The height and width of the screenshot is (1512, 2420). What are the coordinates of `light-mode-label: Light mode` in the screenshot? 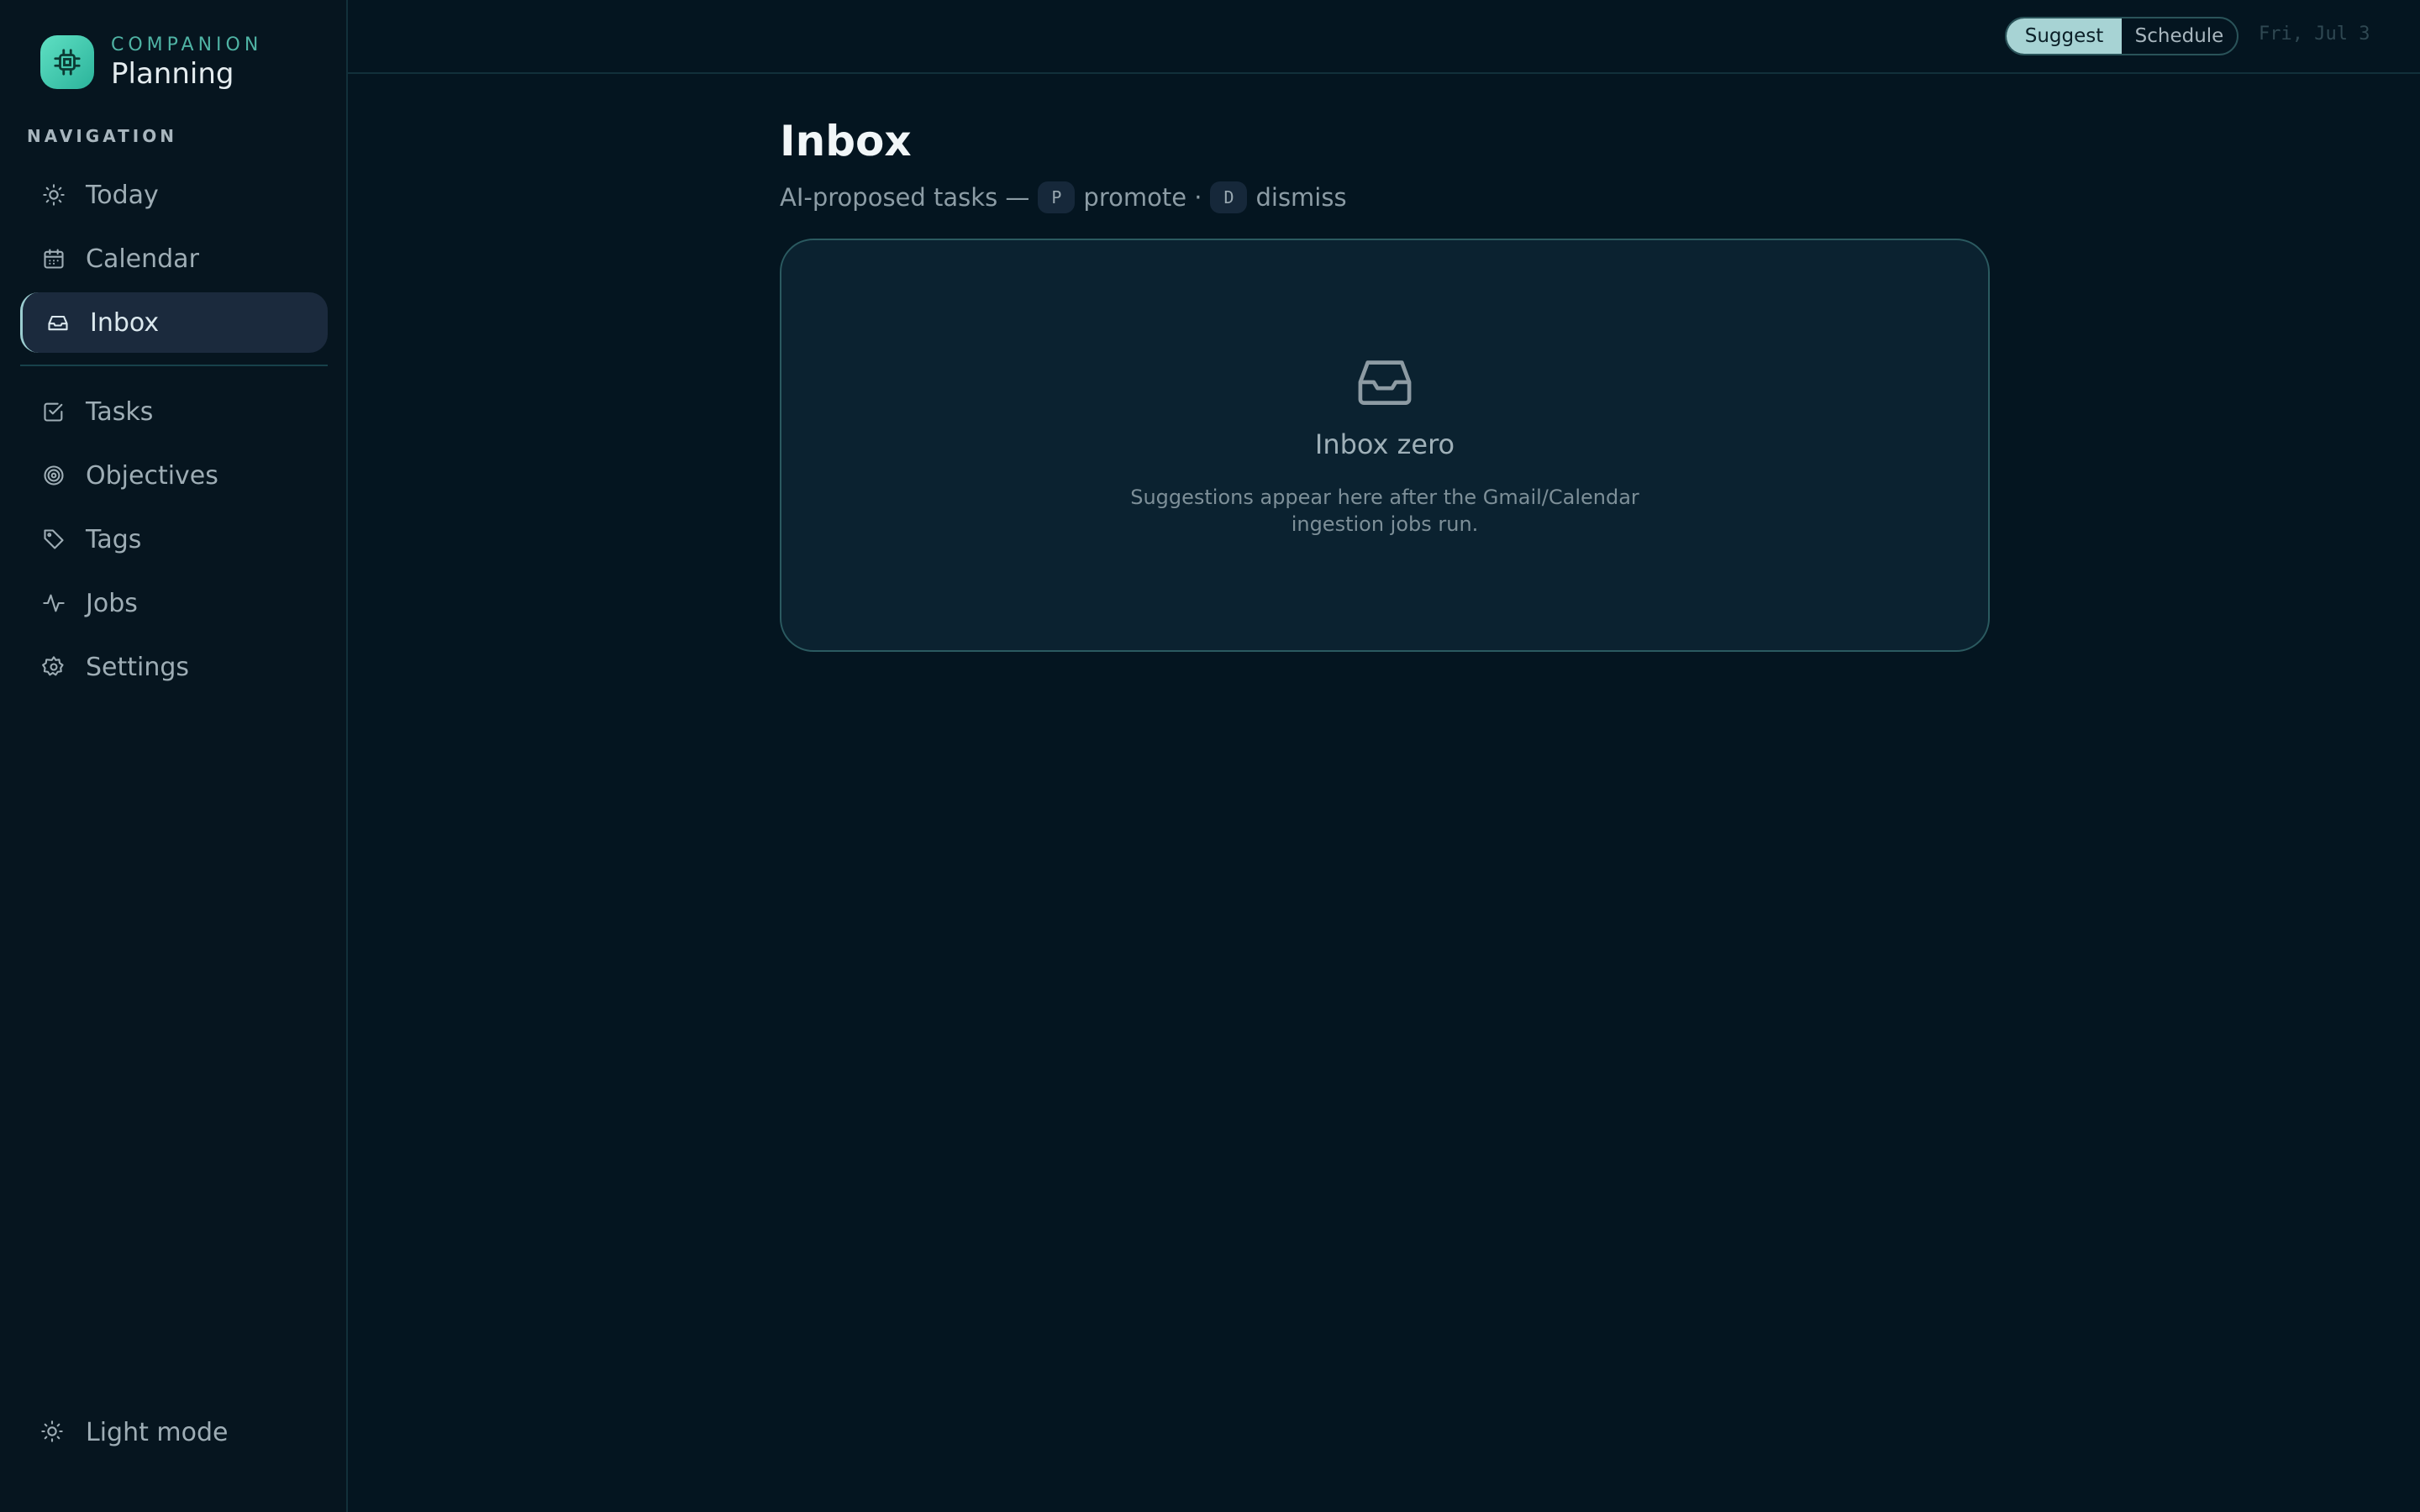 It's located at (157, 1432).